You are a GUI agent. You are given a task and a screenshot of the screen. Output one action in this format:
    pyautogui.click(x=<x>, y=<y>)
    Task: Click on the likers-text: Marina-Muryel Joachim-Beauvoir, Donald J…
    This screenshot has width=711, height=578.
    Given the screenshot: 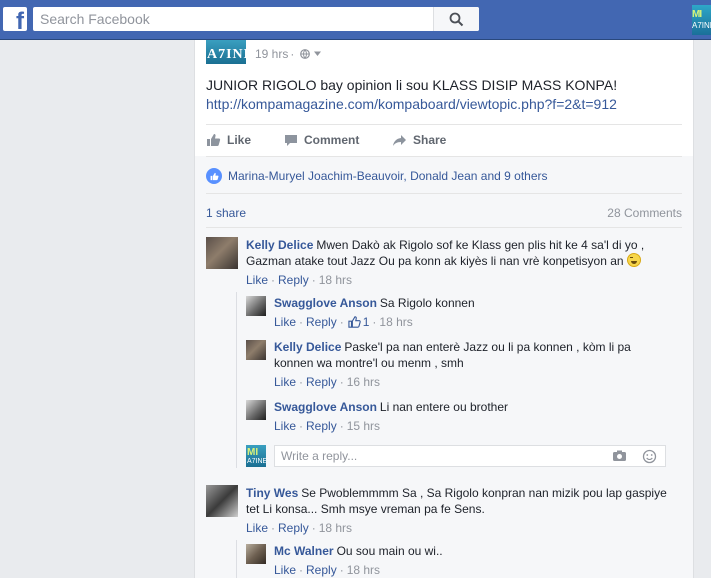 What is the action you would take?
    pyautogui.click(x=388, y=176)
    